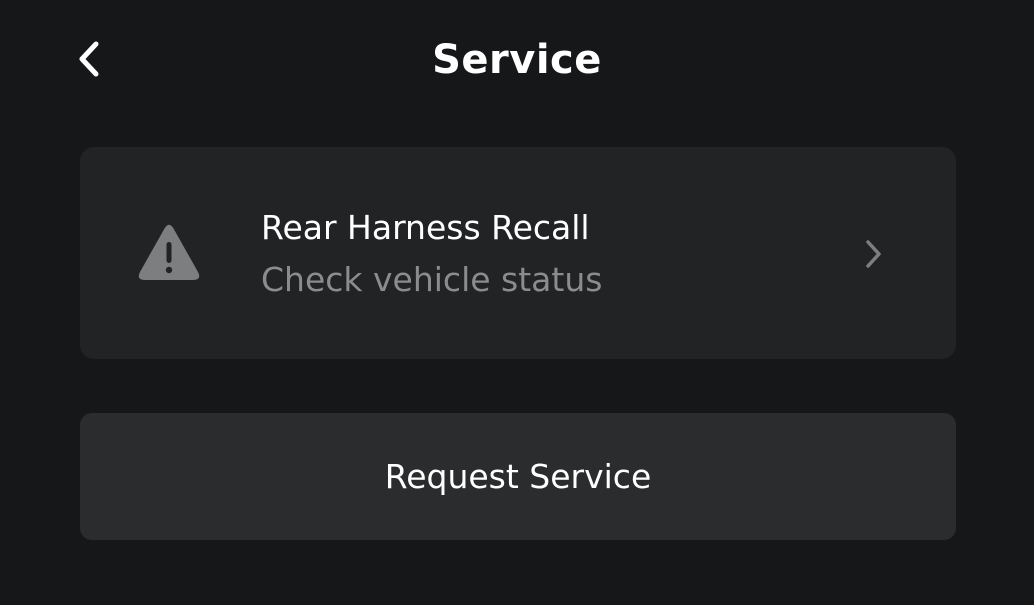 This screenshot has height=605, width=1034. Describe the element at coordinates (425, 227) in the screenshot. I see `alert-title: Rear Harness Recall` at that location.